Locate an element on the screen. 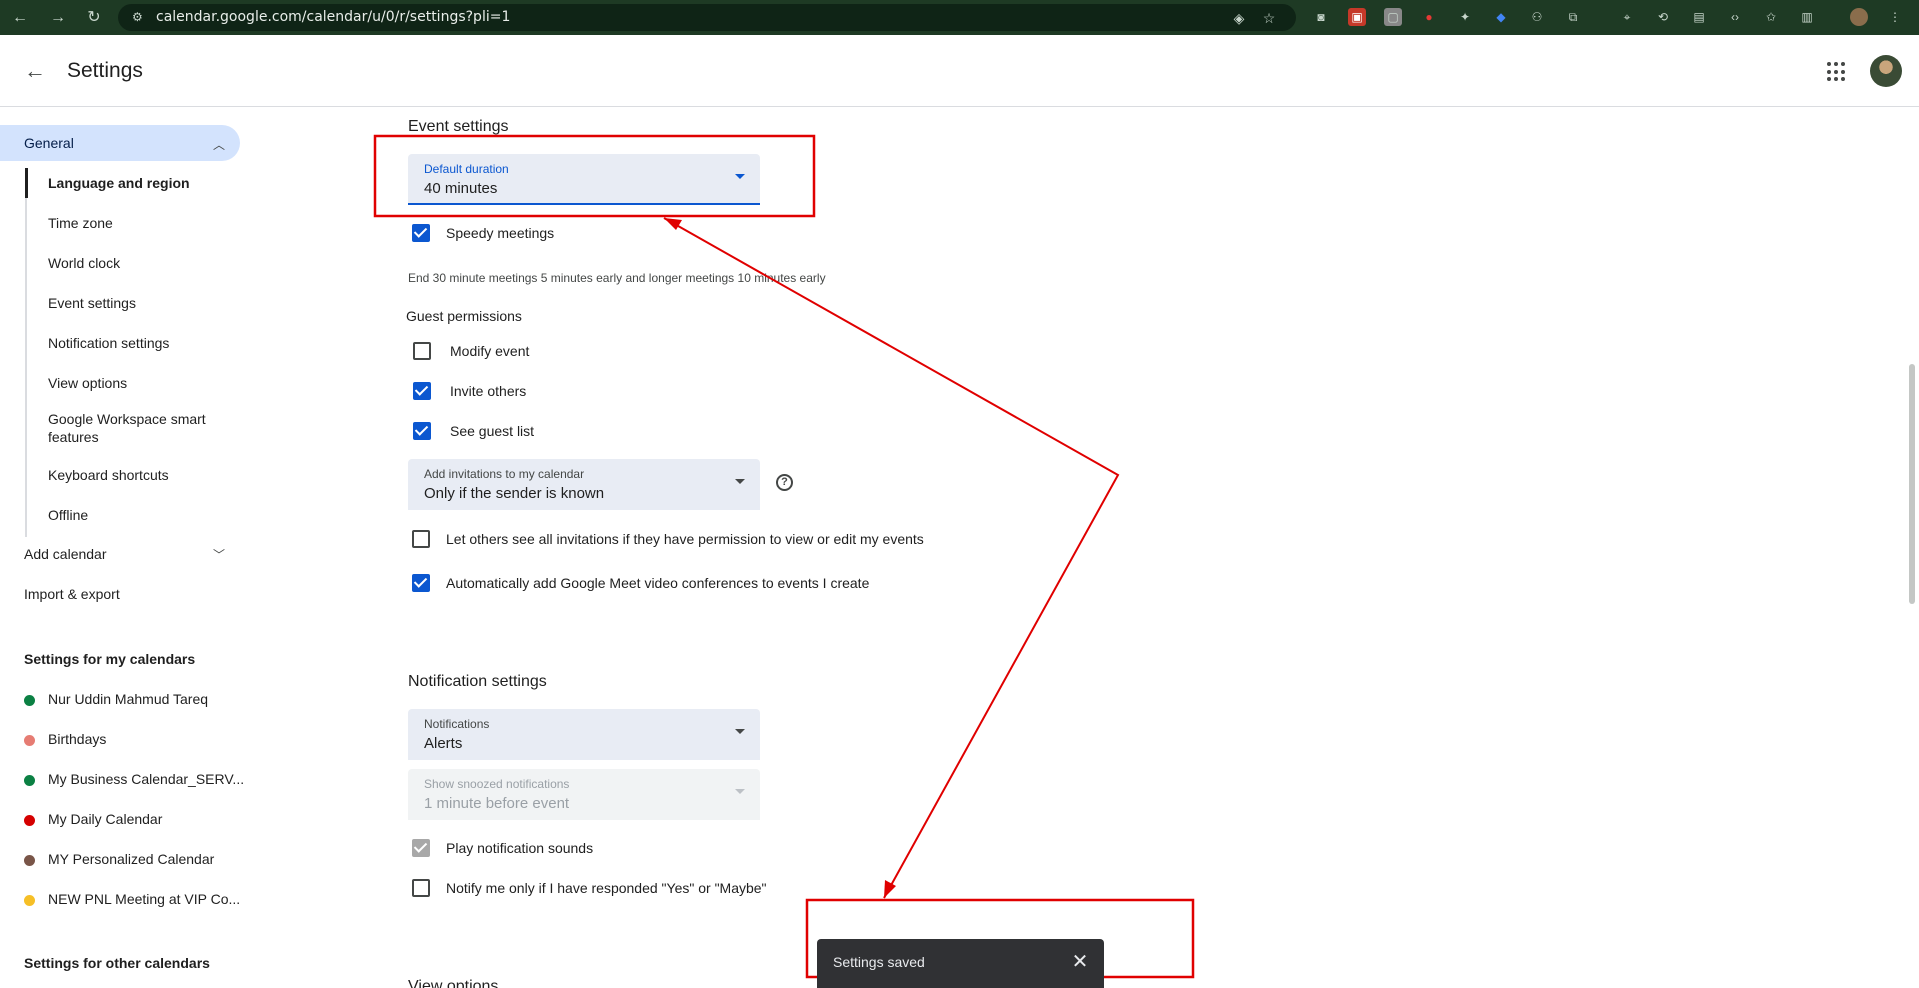 This screenshot has width=1919, height=988. view-options-title: View options is located at coordinates (453, 983).